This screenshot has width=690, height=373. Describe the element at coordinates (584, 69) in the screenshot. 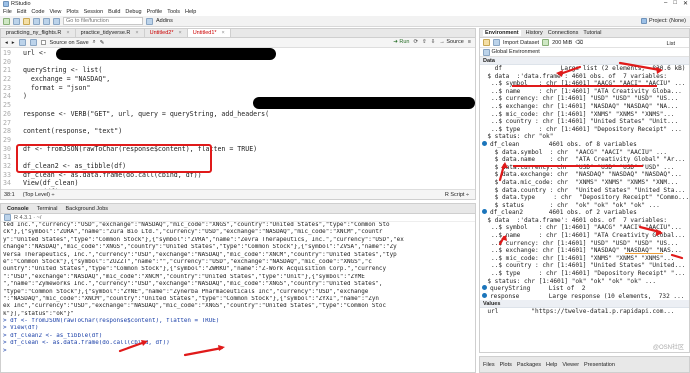

I see `env-detail-row: df Large list (2 elements, 830.6 kB)` at that location.